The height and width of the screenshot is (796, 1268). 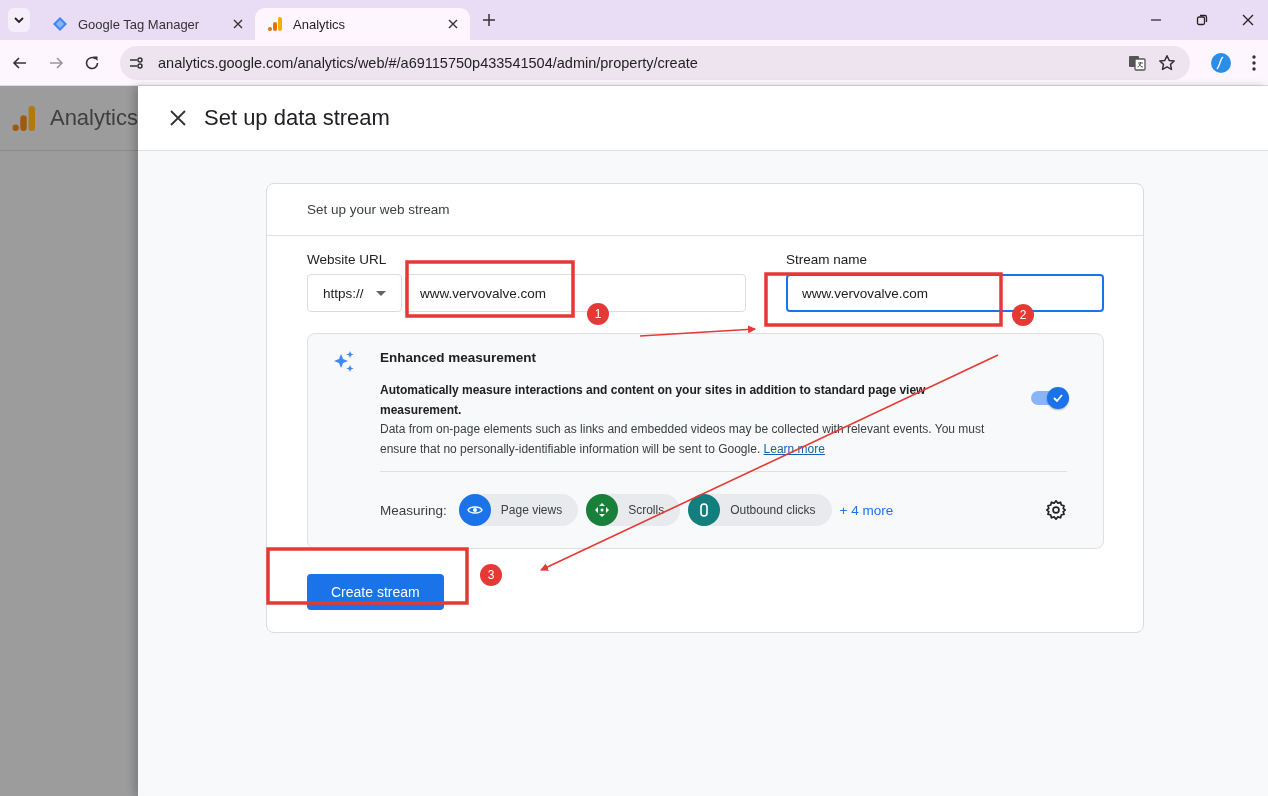 I want to click on site-settings-icon, so click(x=137, y=62).